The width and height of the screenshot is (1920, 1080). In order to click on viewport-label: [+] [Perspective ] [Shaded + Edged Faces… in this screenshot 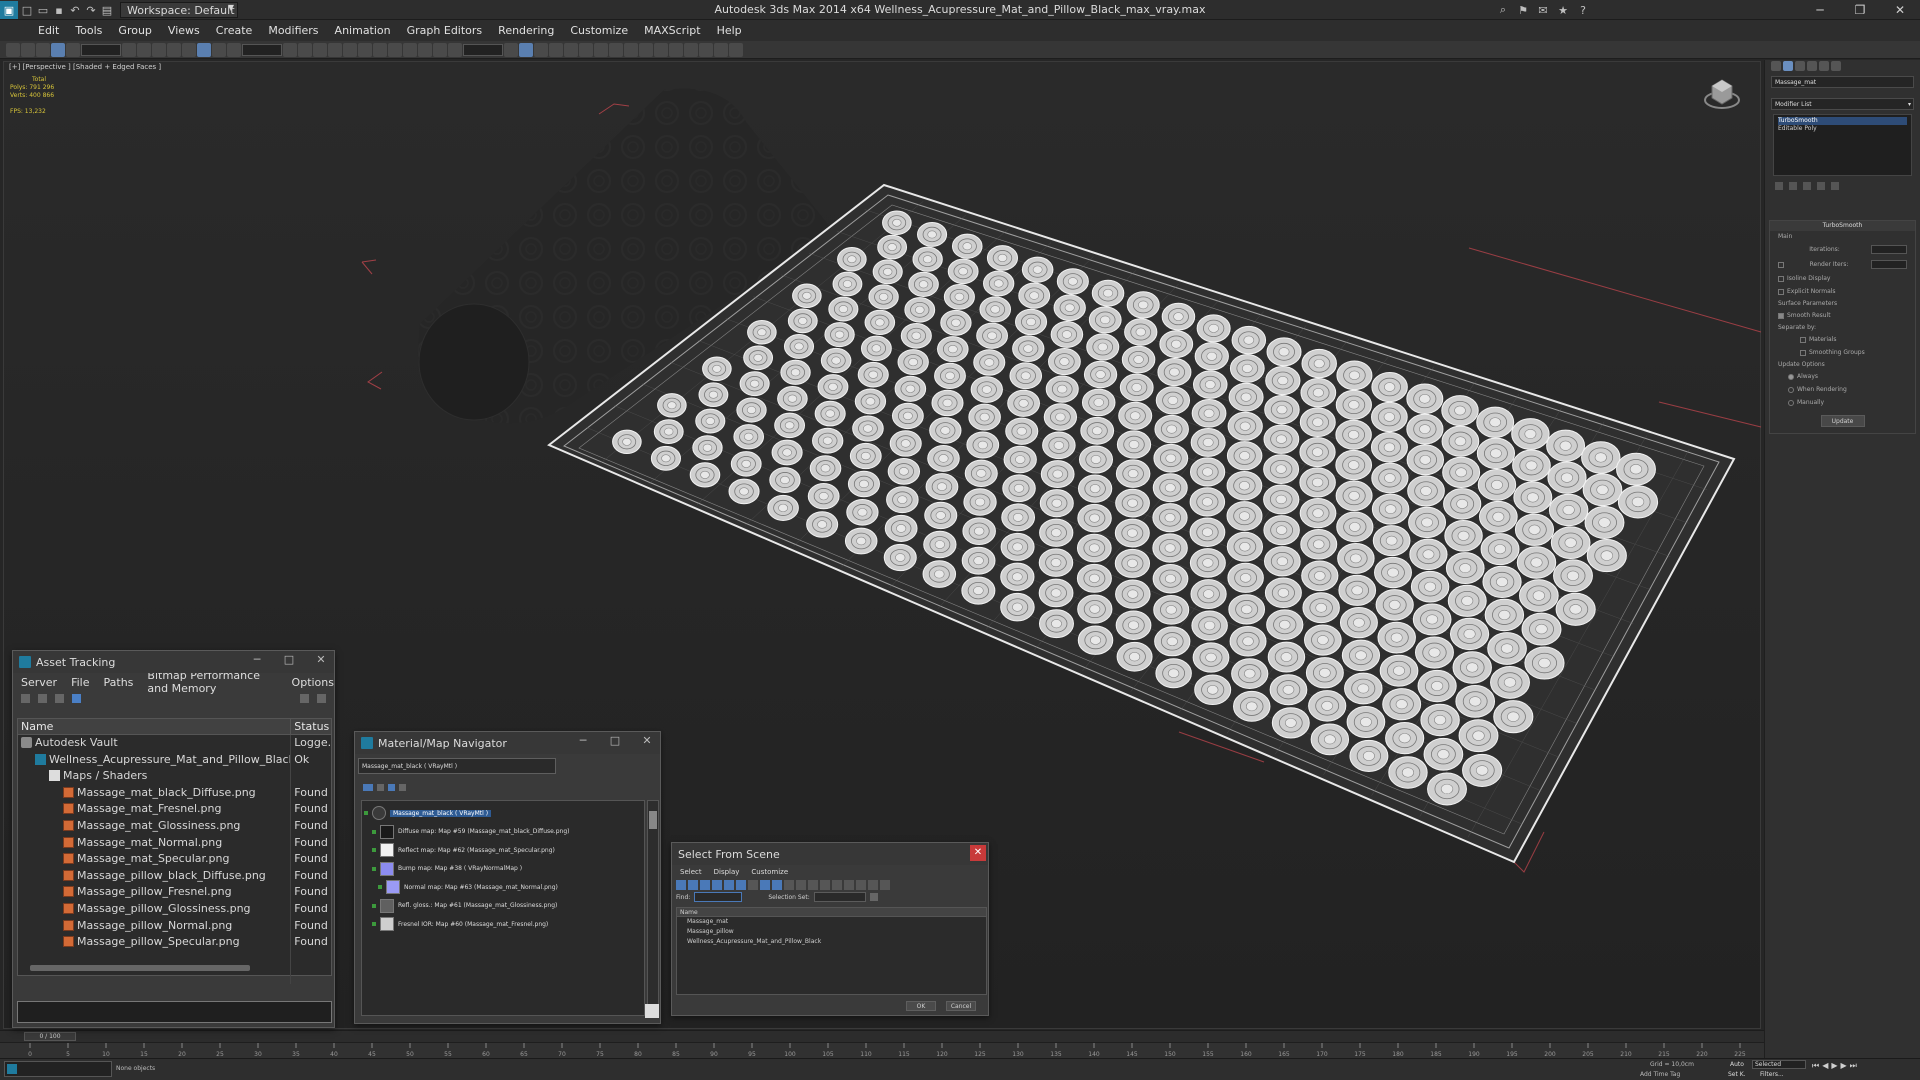, I will do `click(85, 67)`.